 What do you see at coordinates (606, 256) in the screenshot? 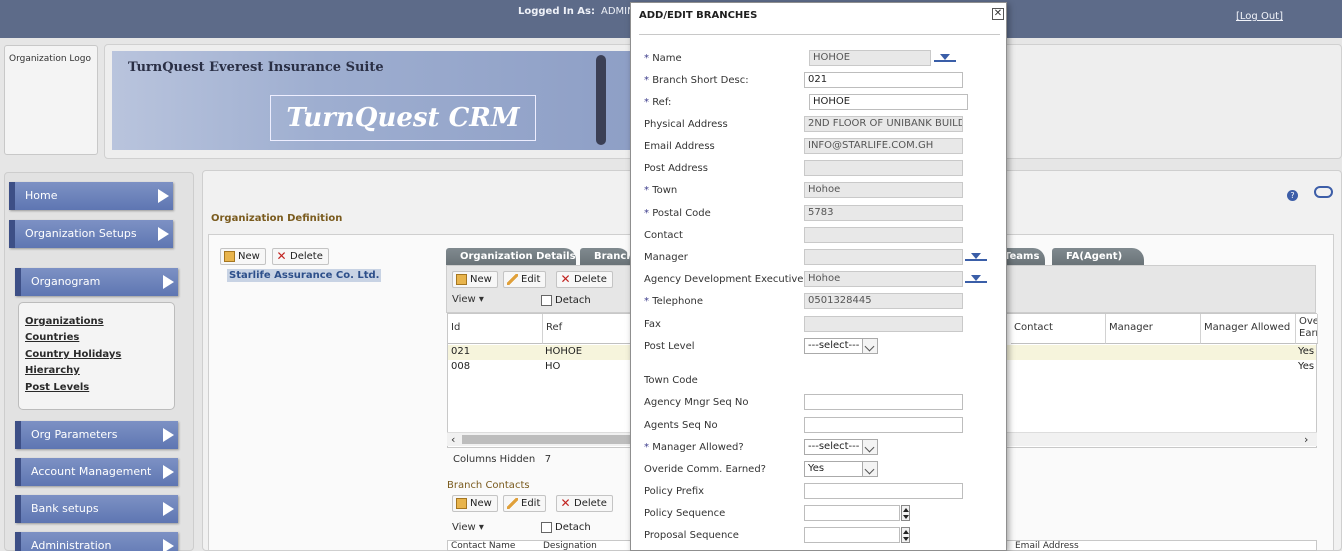
I see `tab-branch: Branch` at bounding box center [606, 256].